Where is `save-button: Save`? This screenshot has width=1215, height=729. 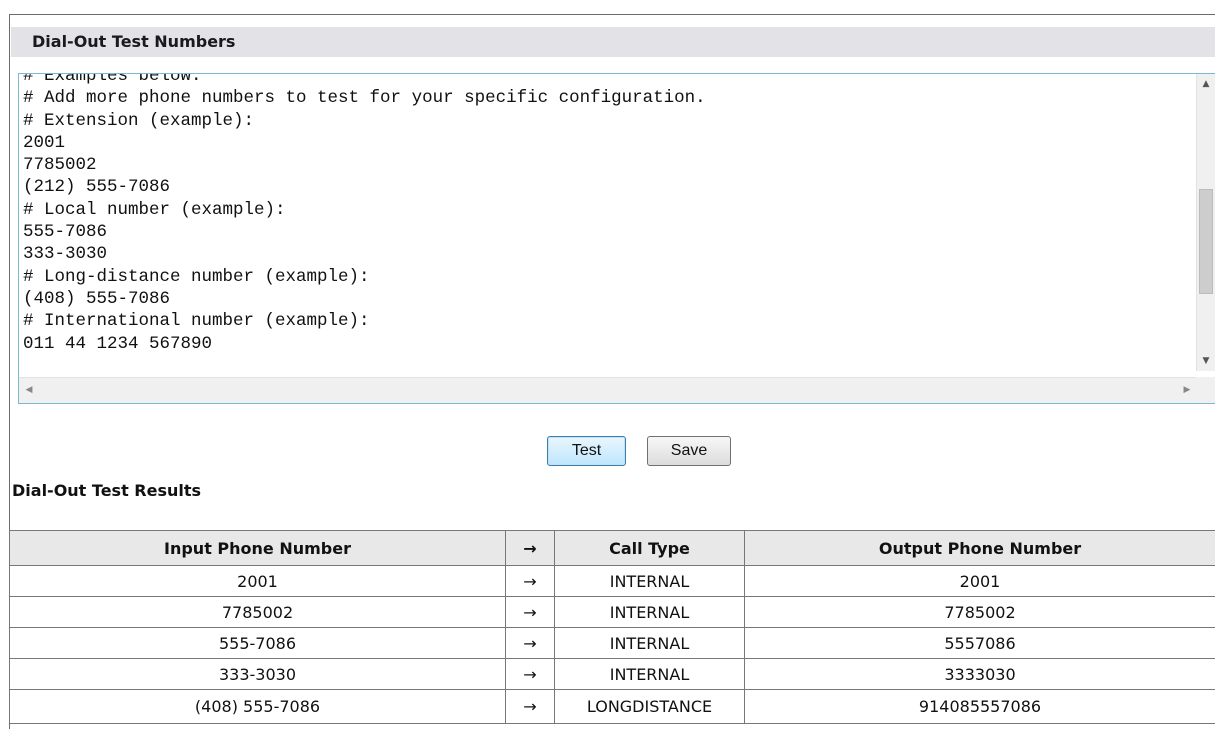
save-button: Save is located at coordinates (689, 451).